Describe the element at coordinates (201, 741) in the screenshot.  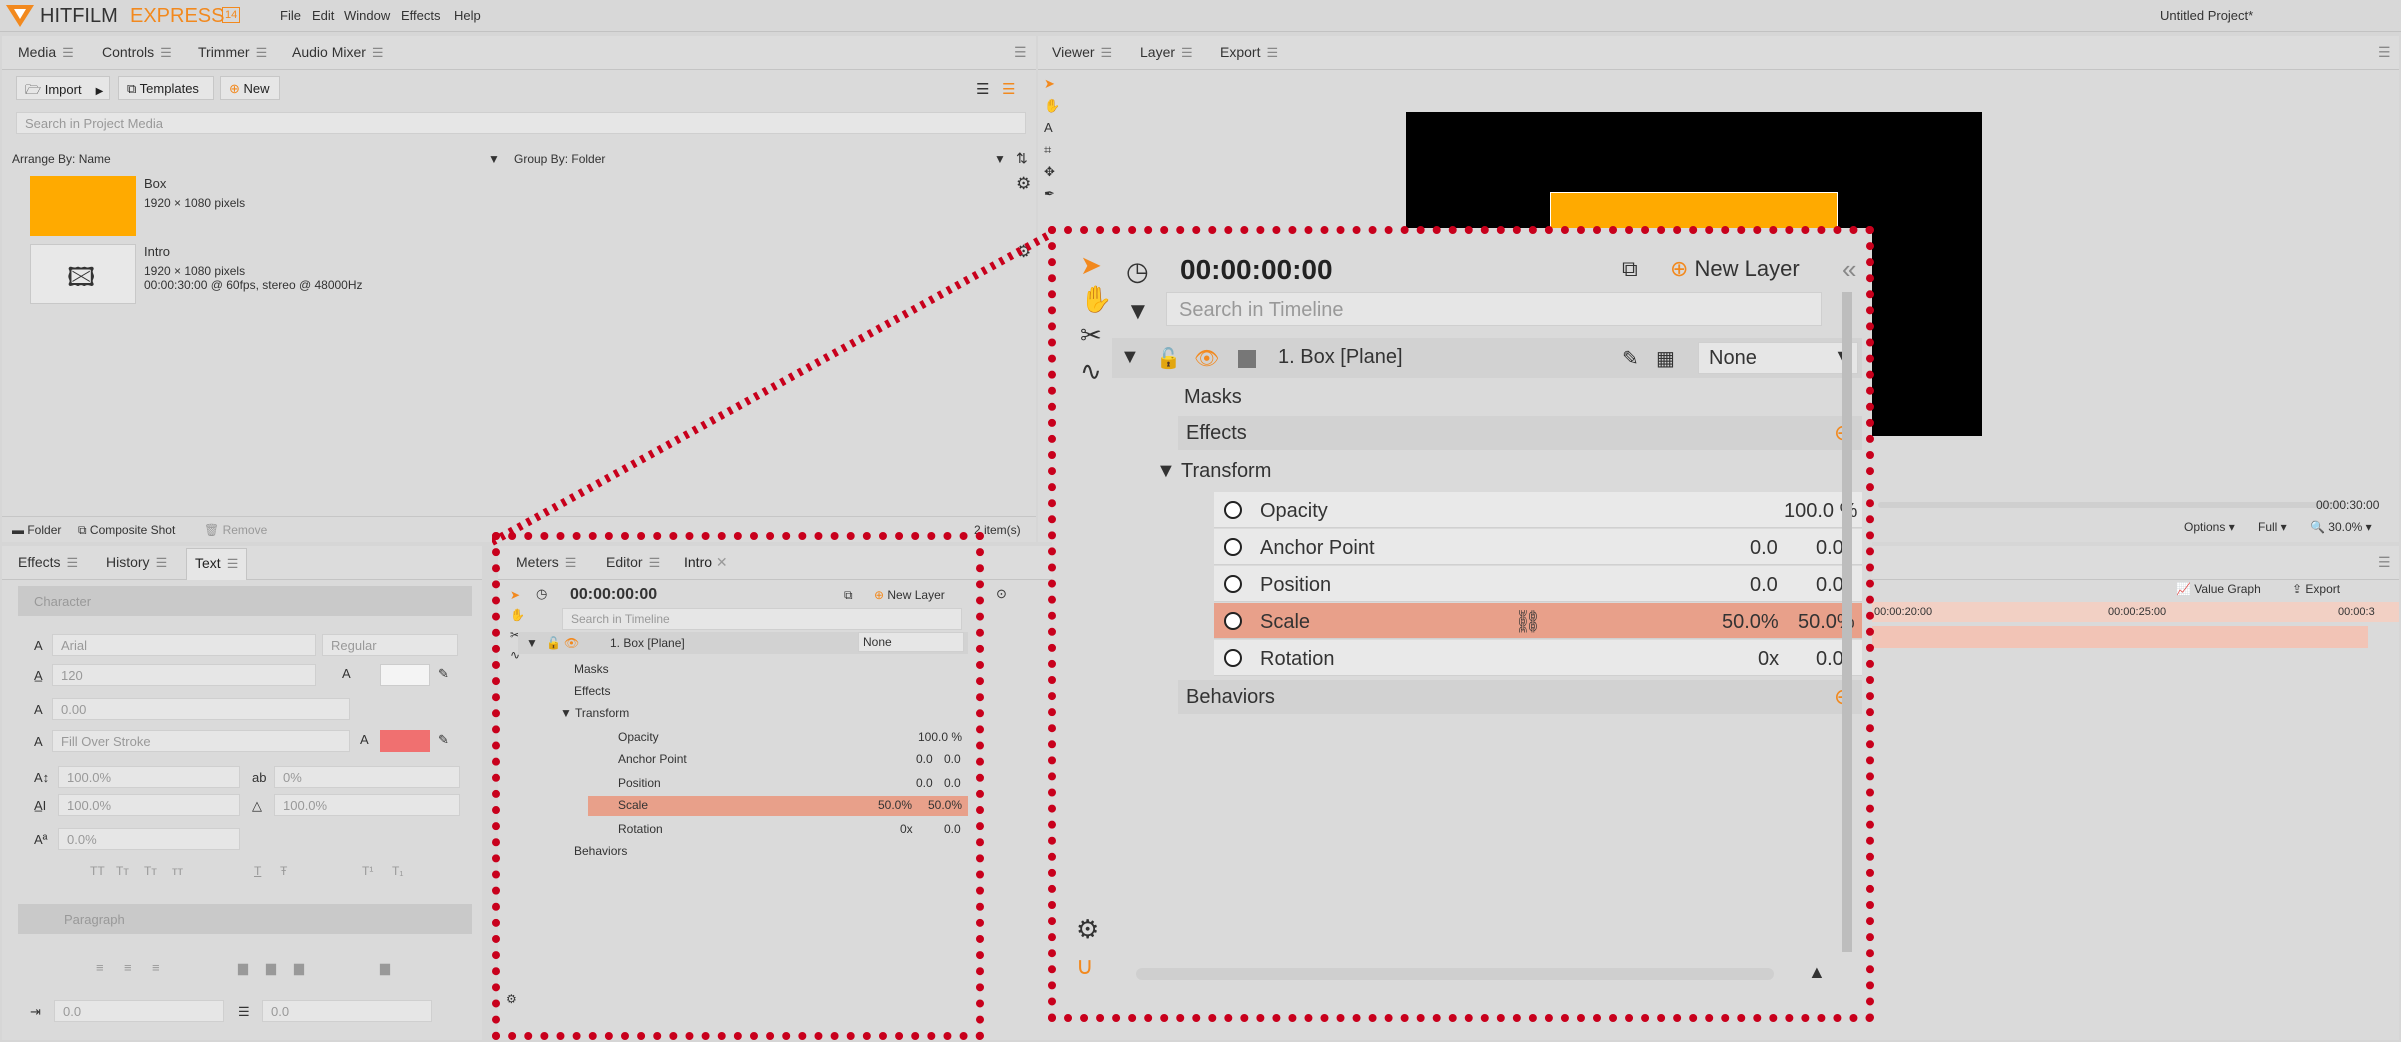
I see `fill-mode-select: Fill Over Stroke` at that location.